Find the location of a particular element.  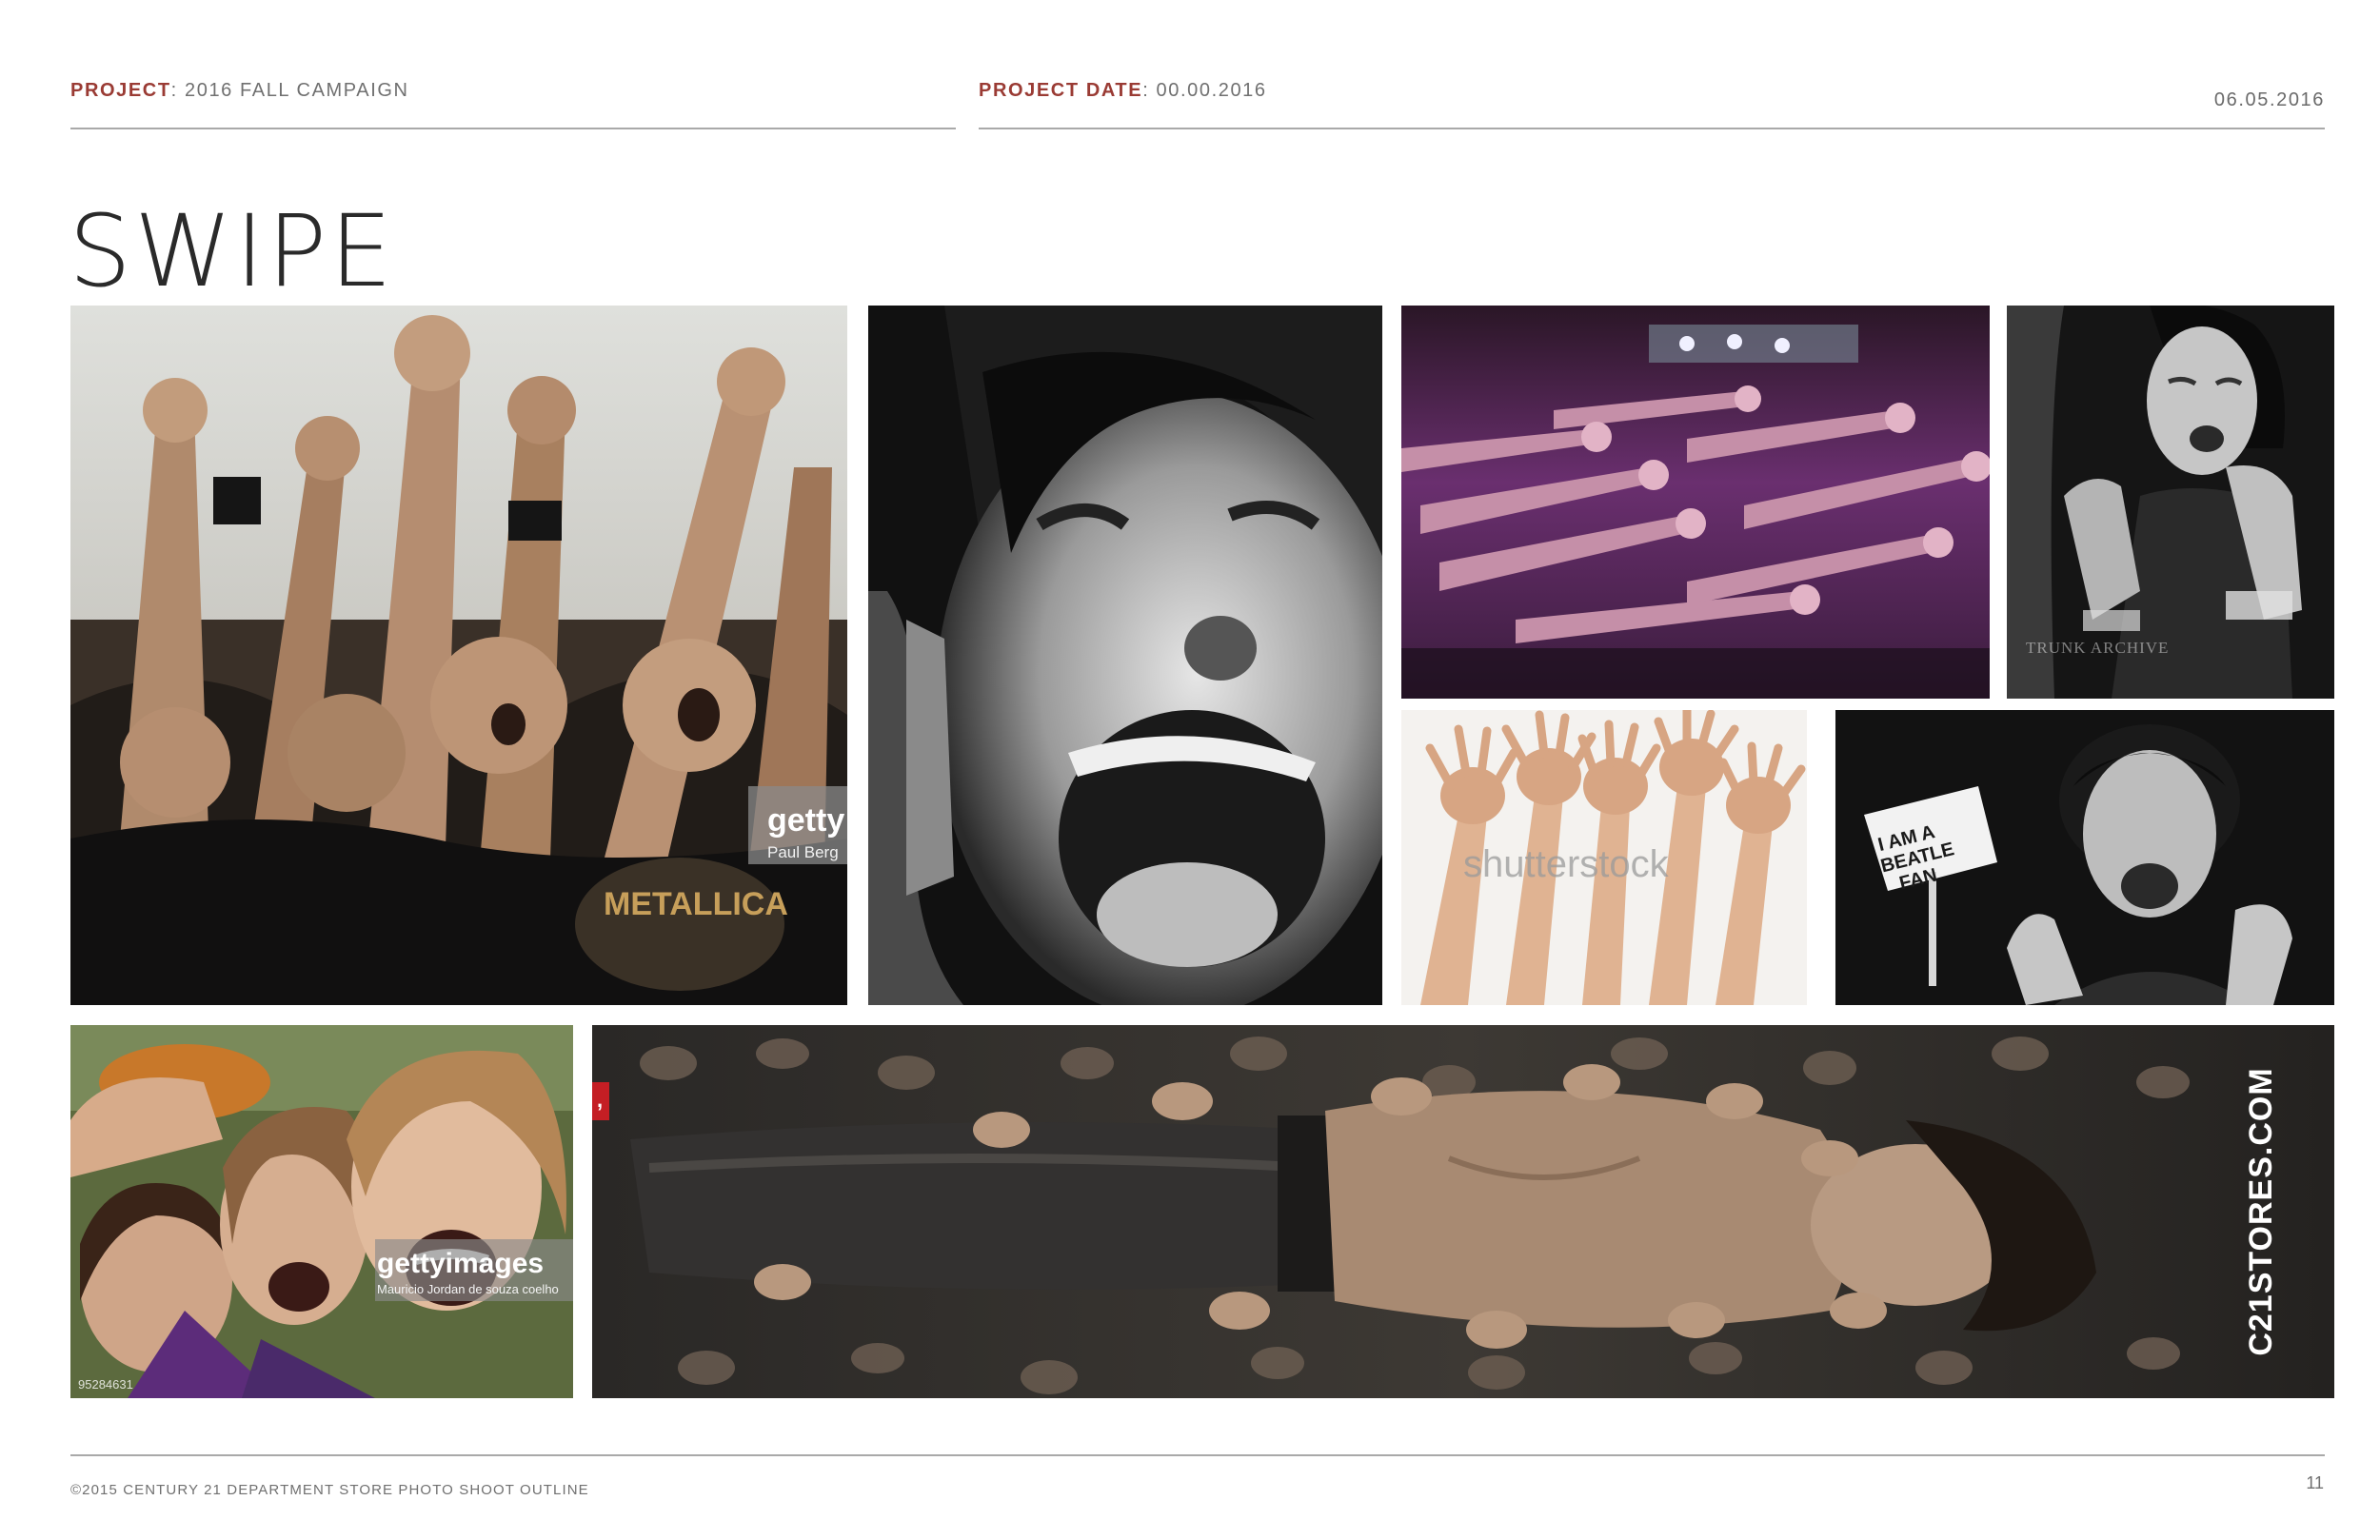

header-rule-left is located at coordinates (513, 128).